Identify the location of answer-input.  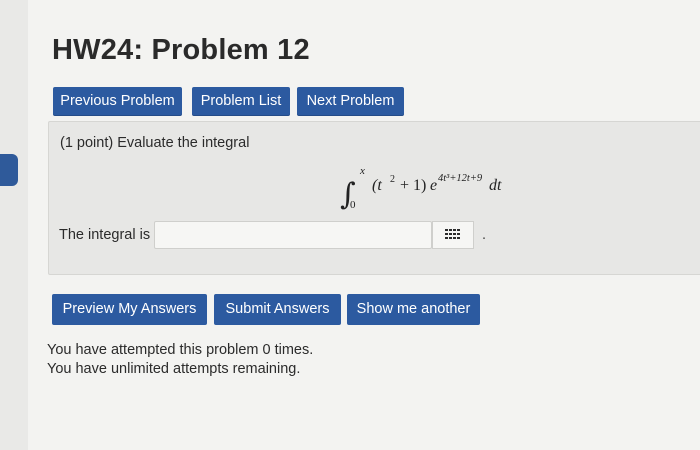
(293, 235).